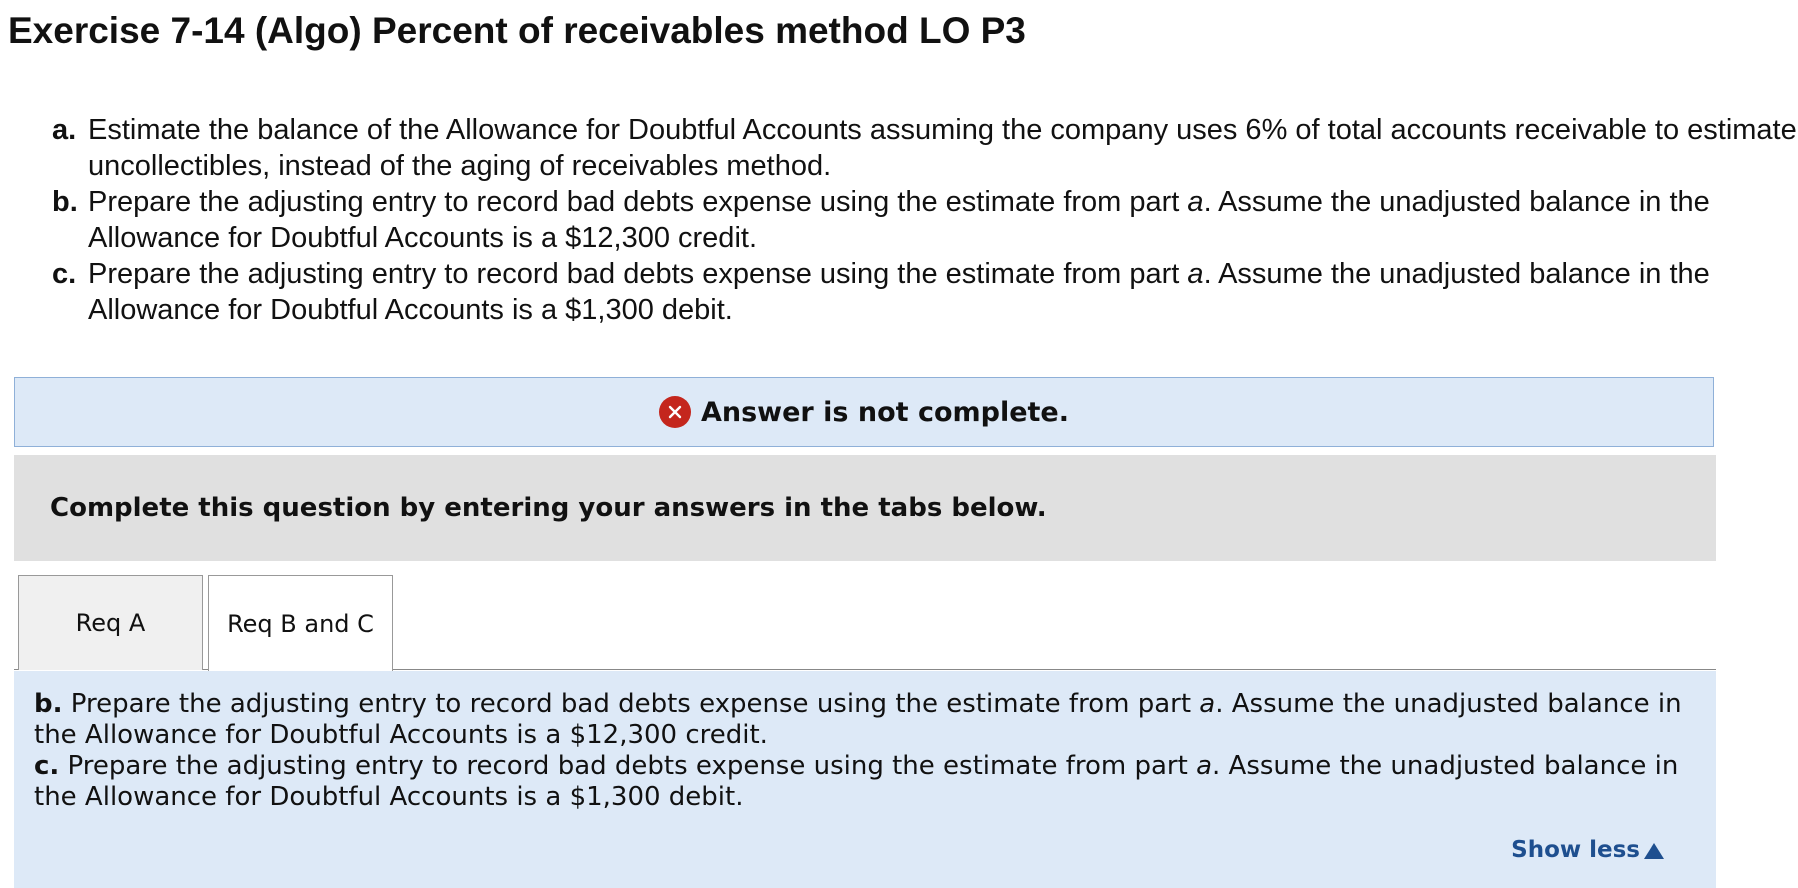 This screenshot has width=1798, height=888. I want to click on error-x-icon, so click(674, 412).